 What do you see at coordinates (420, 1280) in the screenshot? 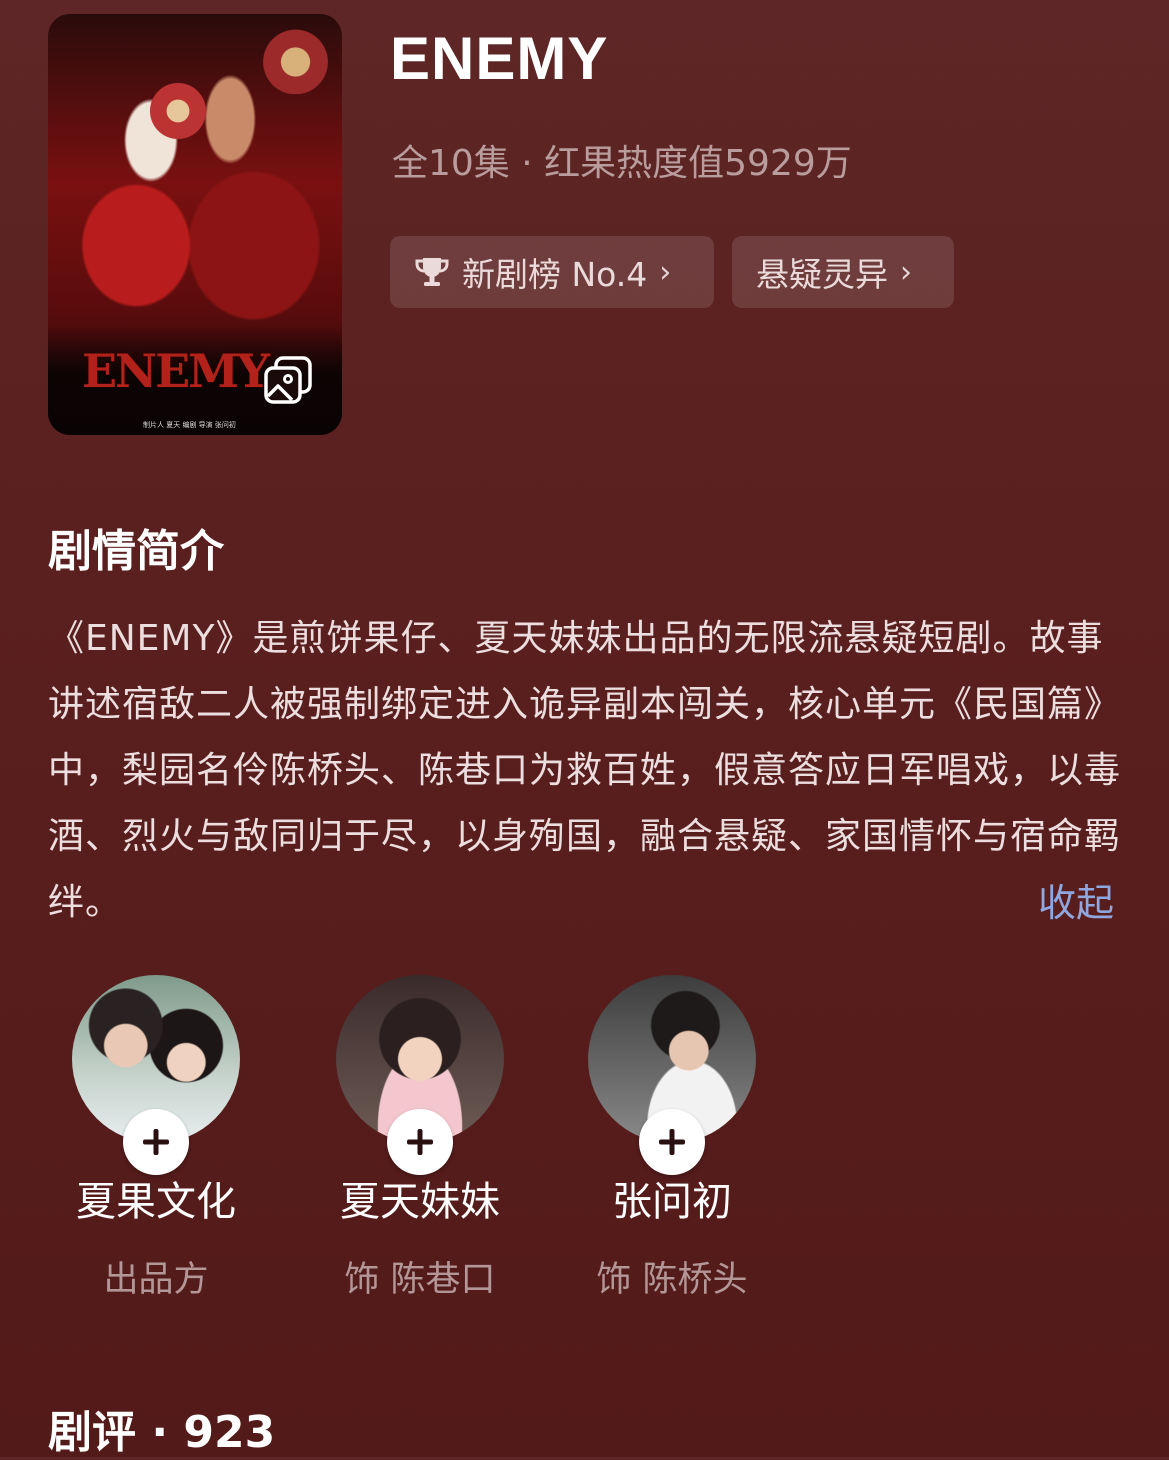
I see `cast-role: 饰 陈巷口` at bounding box center [420, 1280].